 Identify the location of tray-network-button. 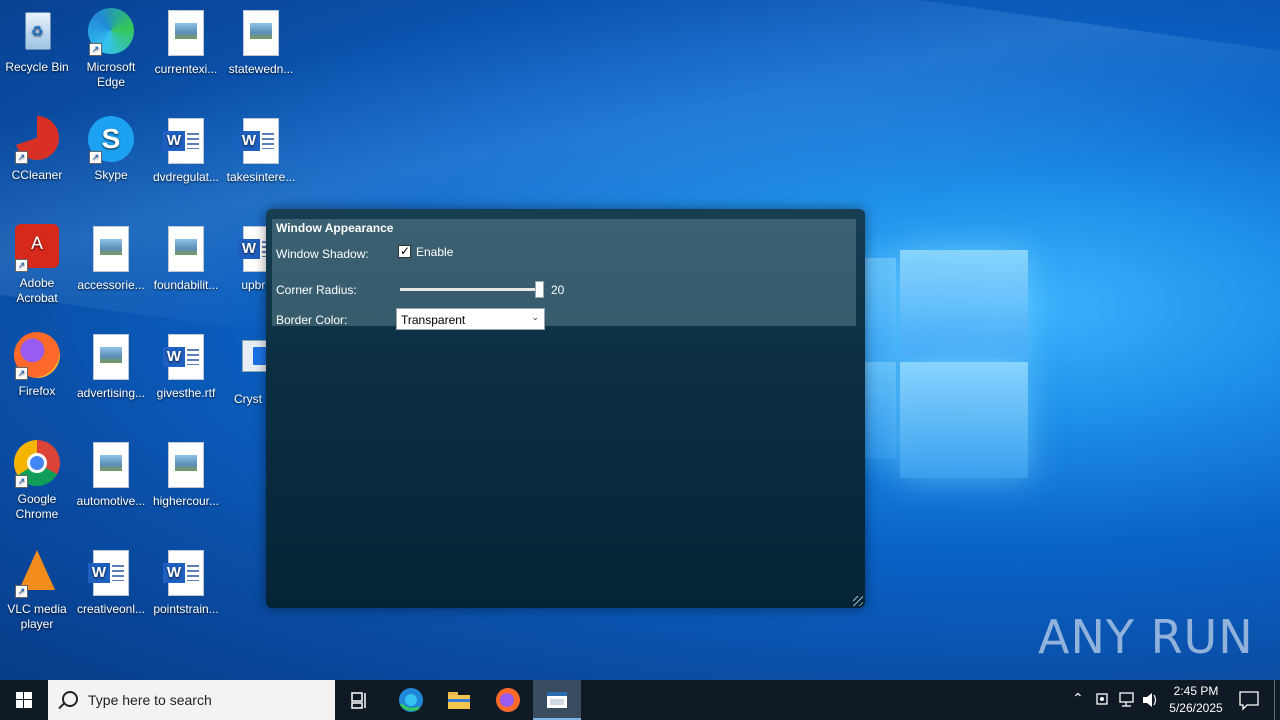
(1127, 700).